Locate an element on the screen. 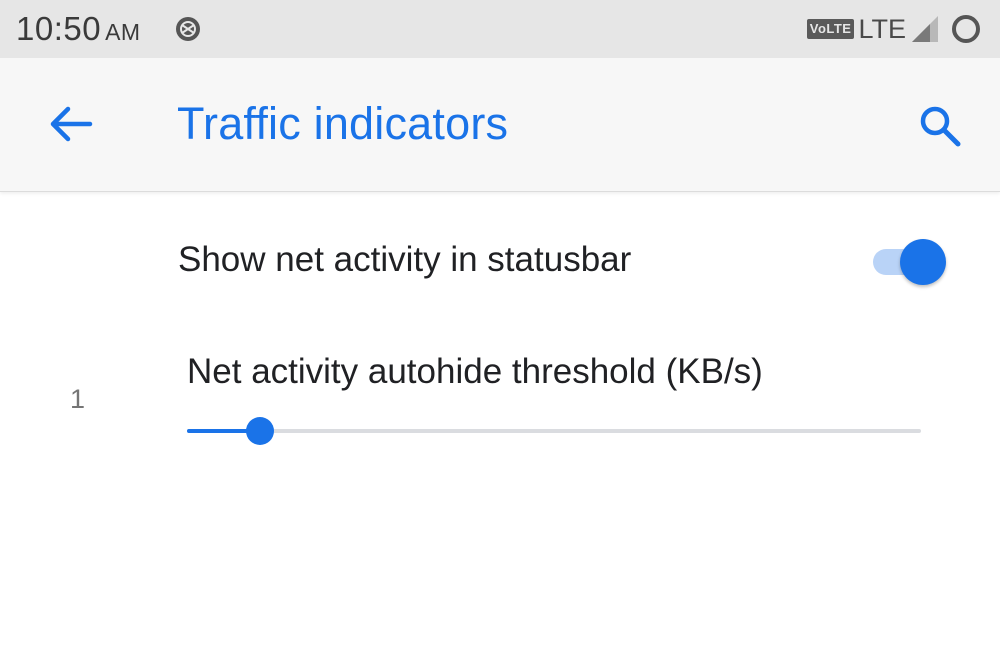 The image size is (1000, 667). autohide-threshold-value: 1 is located at coordinates (78, 399).